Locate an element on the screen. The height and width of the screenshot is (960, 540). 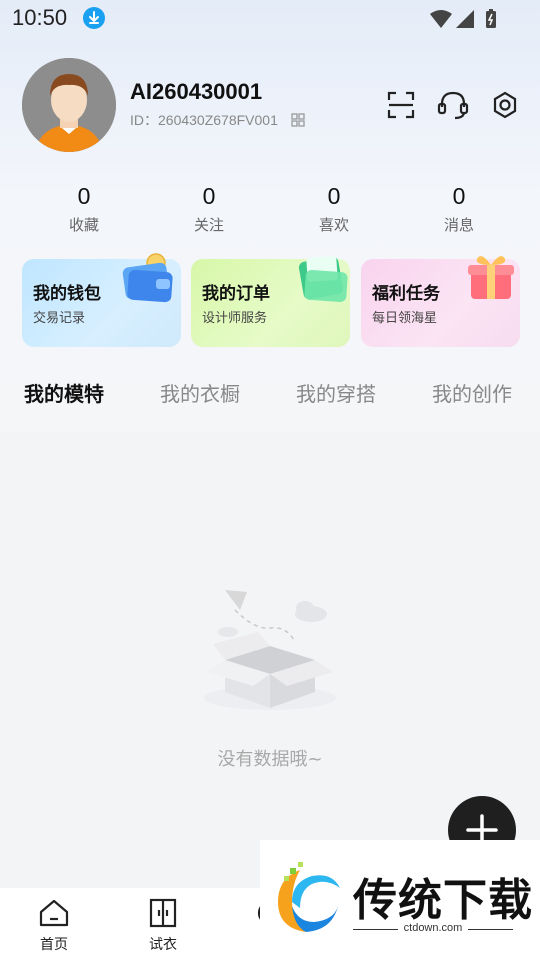
qr-code-icon is located at coordinates (298, 121).